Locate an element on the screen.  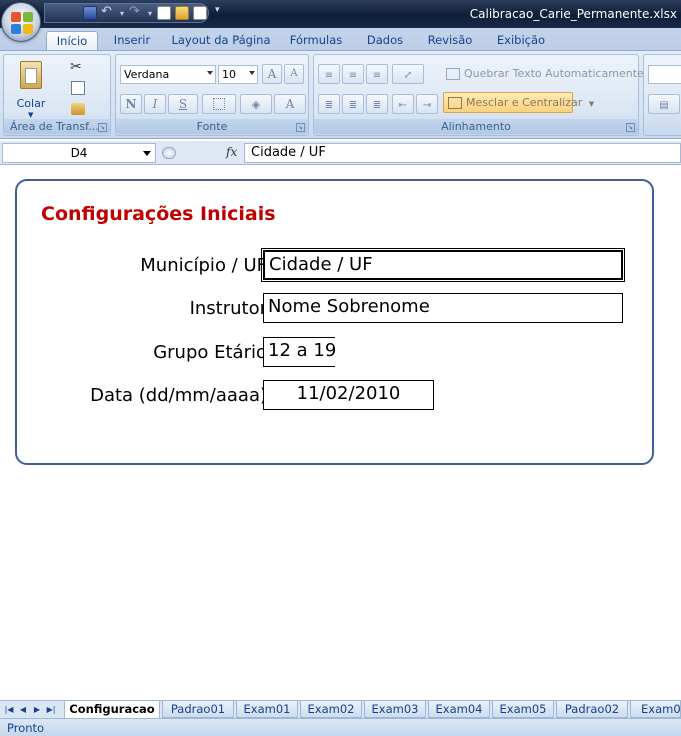
name-box: D4 is located at coordinates (79, 153).